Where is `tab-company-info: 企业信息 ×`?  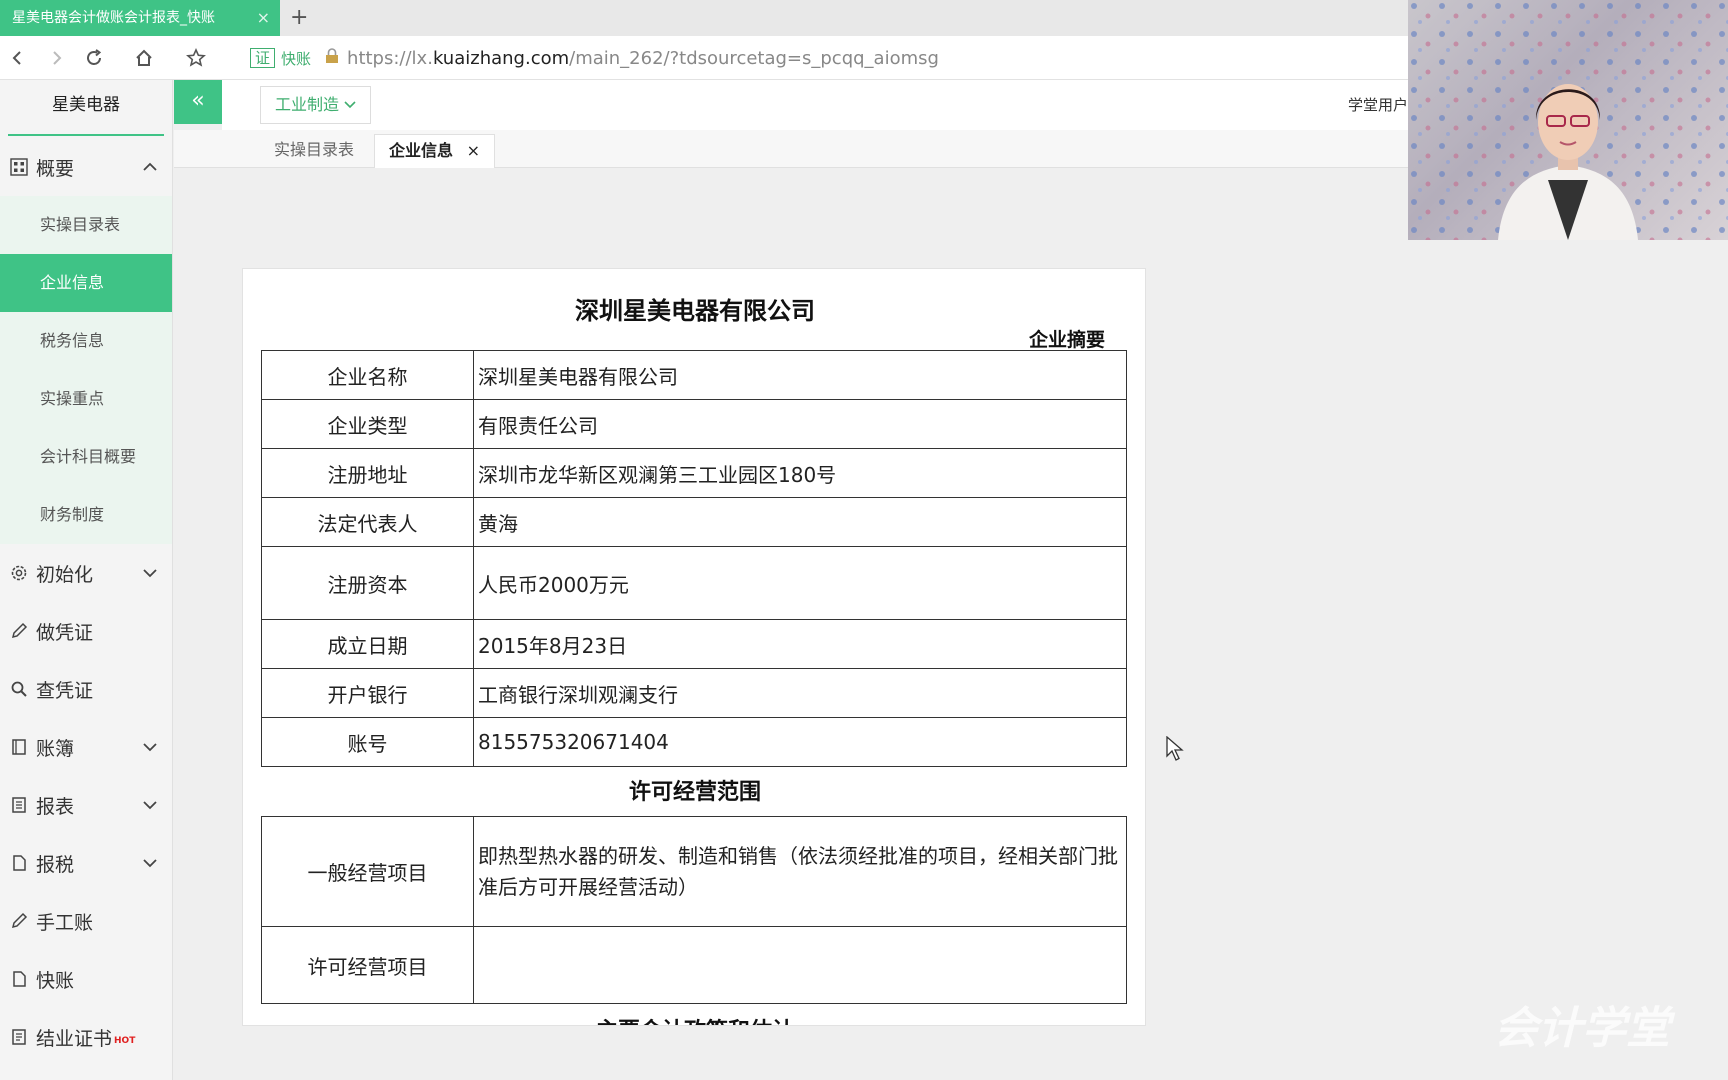
tab-company-info: 企业信息 × is located at coordinates (434, 151).